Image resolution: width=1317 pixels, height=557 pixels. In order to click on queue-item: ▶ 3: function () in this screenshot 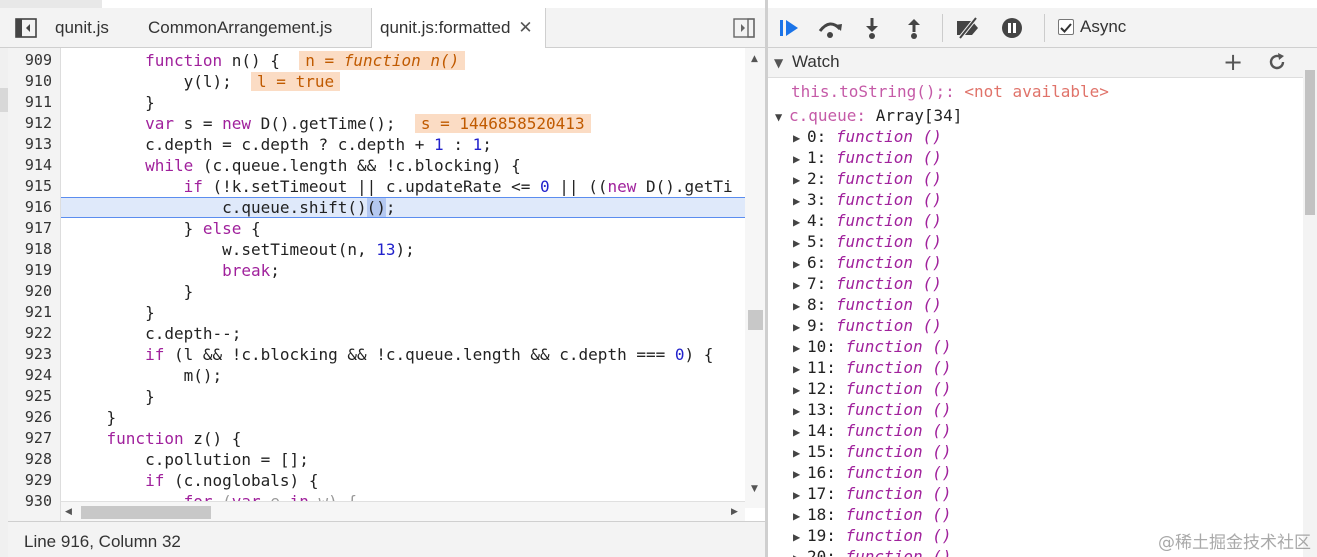, I will do `click(867, 199)`.